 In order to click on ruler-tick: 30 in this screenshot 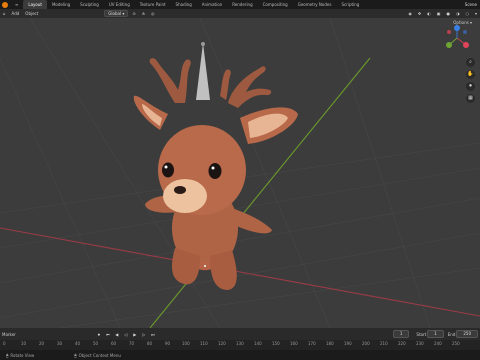, I will do `click(60, 343)`.